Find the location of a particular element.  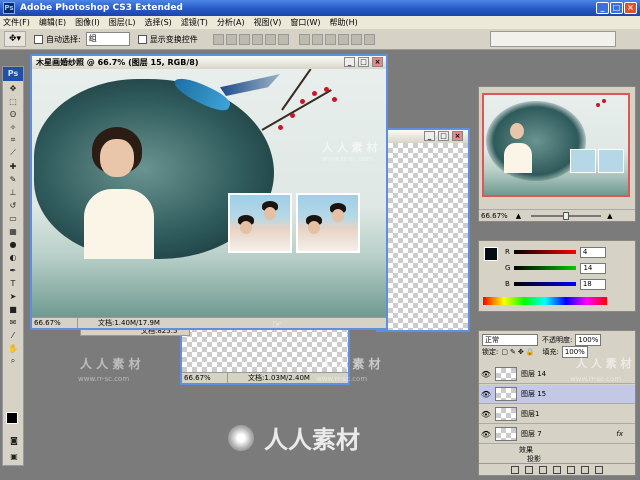

color-spectrum-bar is located at coordinates (545, 301).